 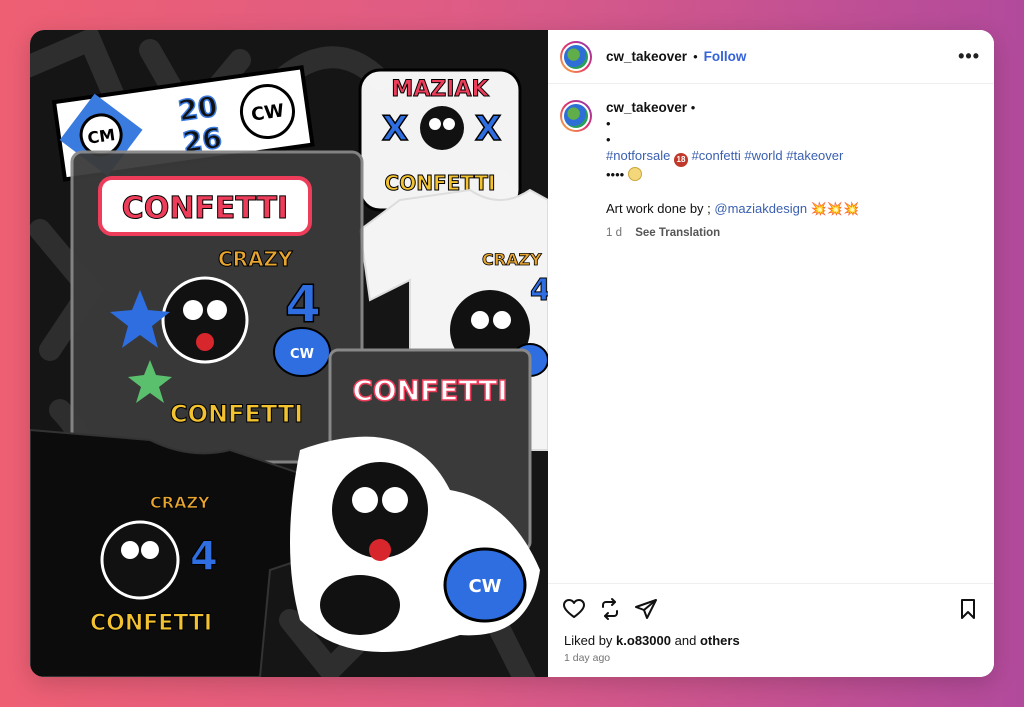 What do you see at coordinates (576, 56) in the screenshot?
I see `author-avatar` at bounding box center [576, 56].